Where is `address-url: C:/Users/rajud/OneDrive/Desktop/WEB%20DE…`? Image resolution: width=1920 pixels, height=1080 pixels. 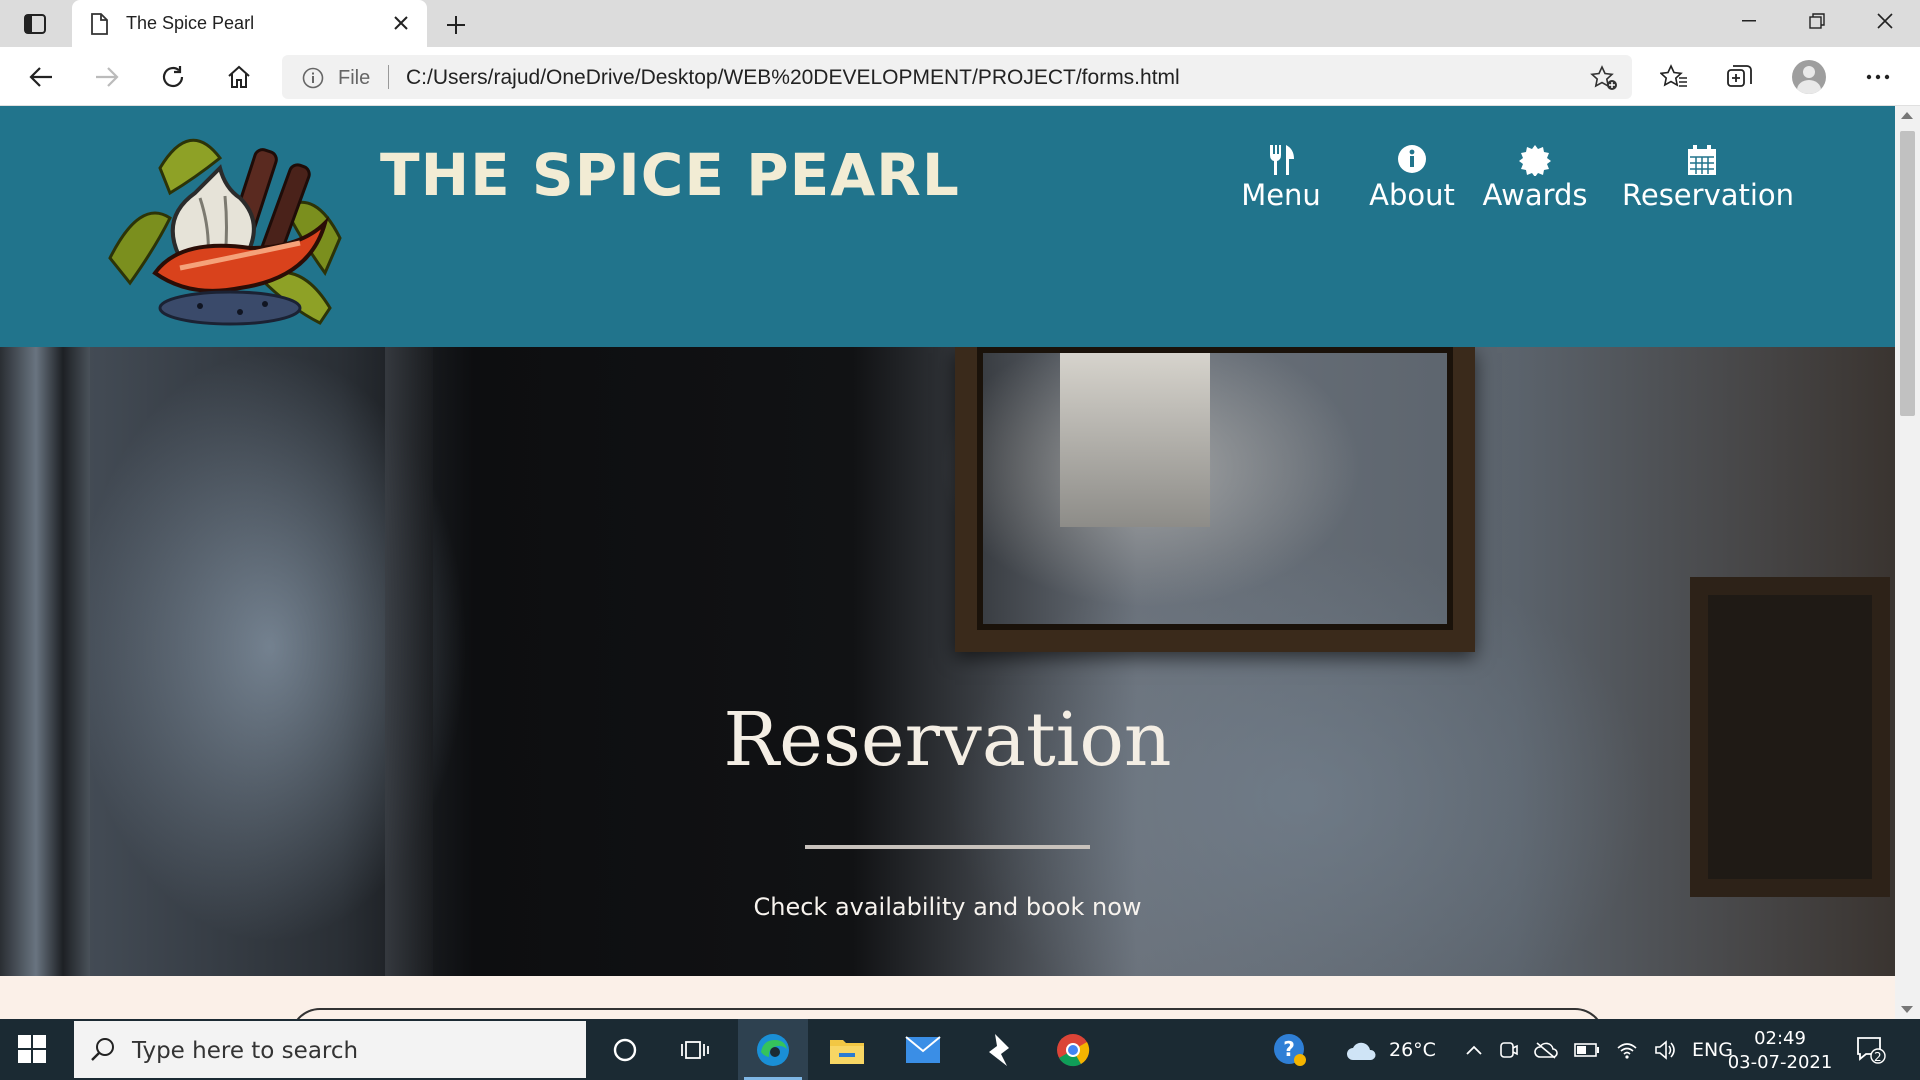 address-url: C:/Users/rajud/OneDrive/Desktop/WEB%20DE… is located at coordinates (793, 78).